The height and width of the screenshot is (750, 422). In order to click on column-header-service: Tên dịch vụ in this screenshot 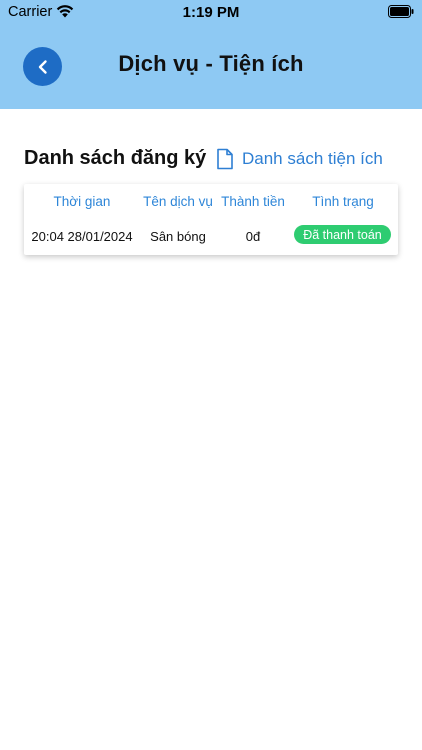, I will do `click(178, 201)`.